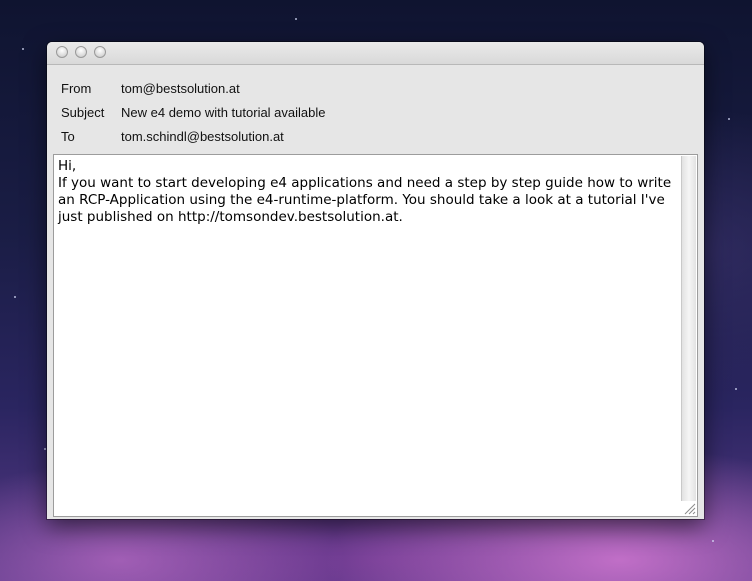 The height and width of the screenshot is (581, 752). I want to click on subject-value: New e4 demo with tutorial available, so click(223, 113).